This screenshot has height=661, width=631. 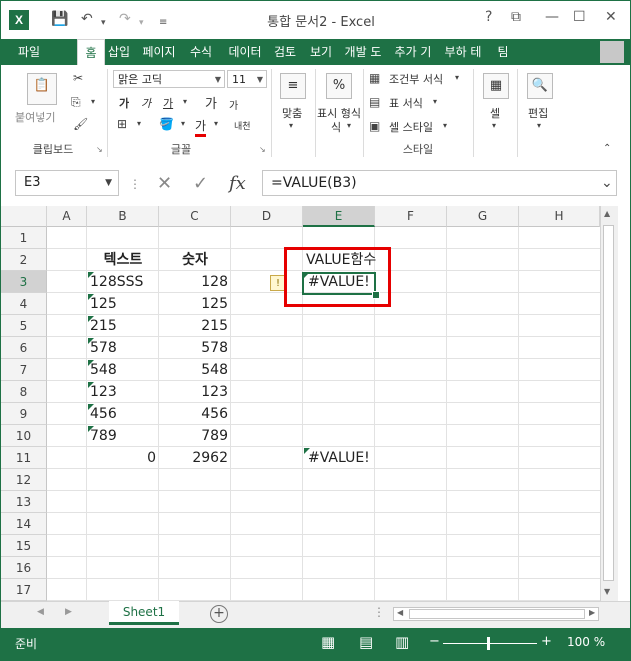 What do you see at coordinates (200, 183) in the screenshot?
I see `enter-icon: ✓` at bounding box center [200, 183].